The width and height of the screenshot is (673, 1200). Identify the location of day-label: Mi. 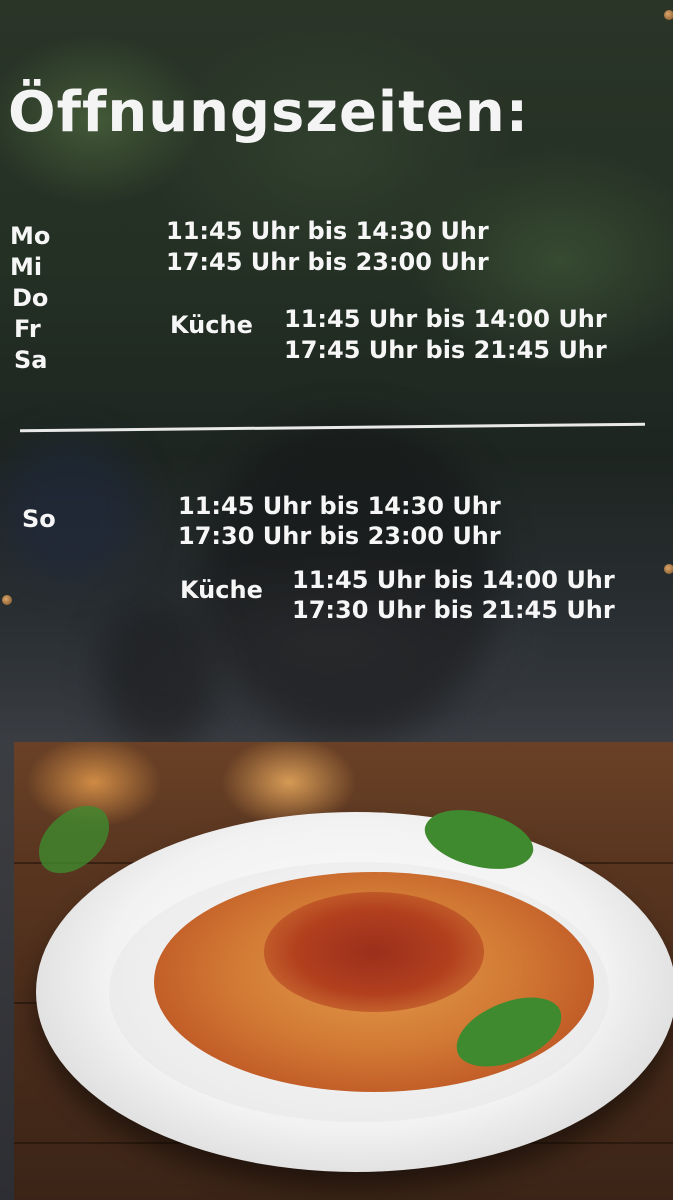
(26, 267).